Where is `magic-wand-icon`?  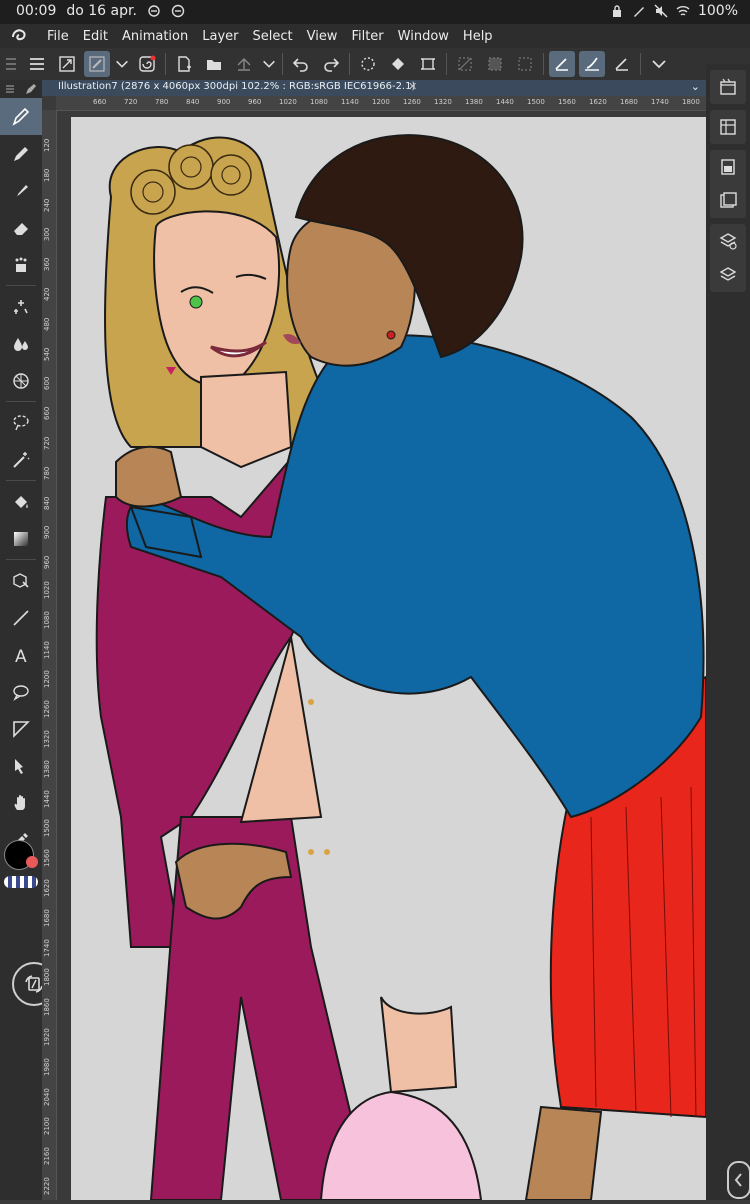 magic-wand-icon is located at coordinates (21, 459).